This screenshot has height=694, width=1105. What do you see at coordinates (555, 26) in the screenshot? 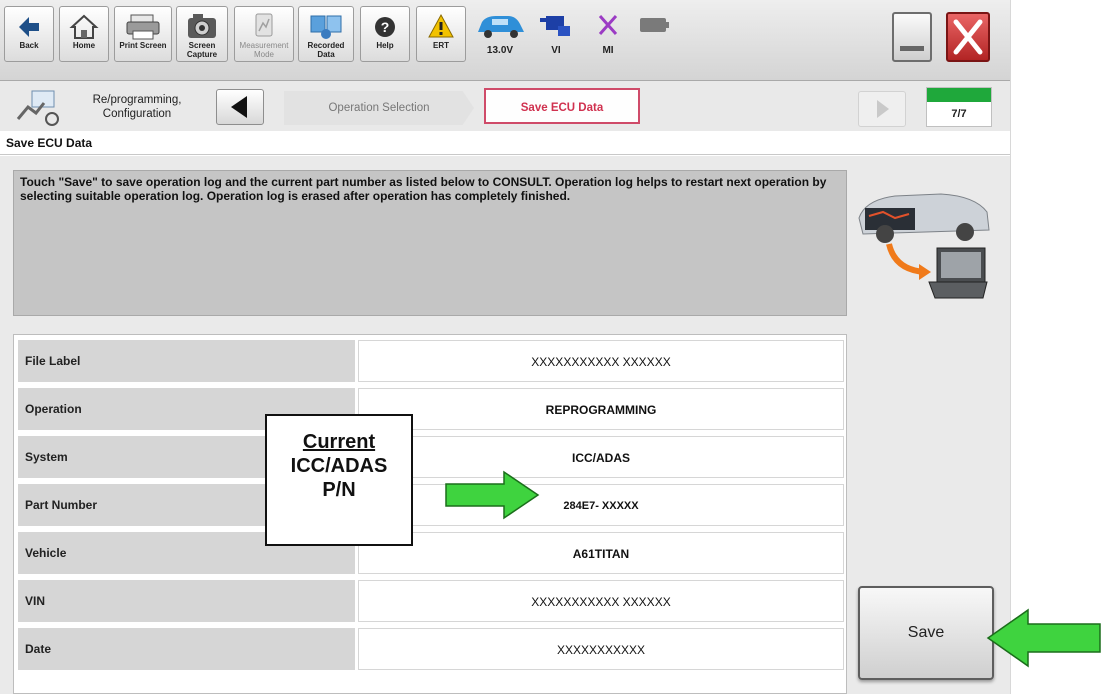
I see `vi-connection-icon` at bounding box center [555, 26].